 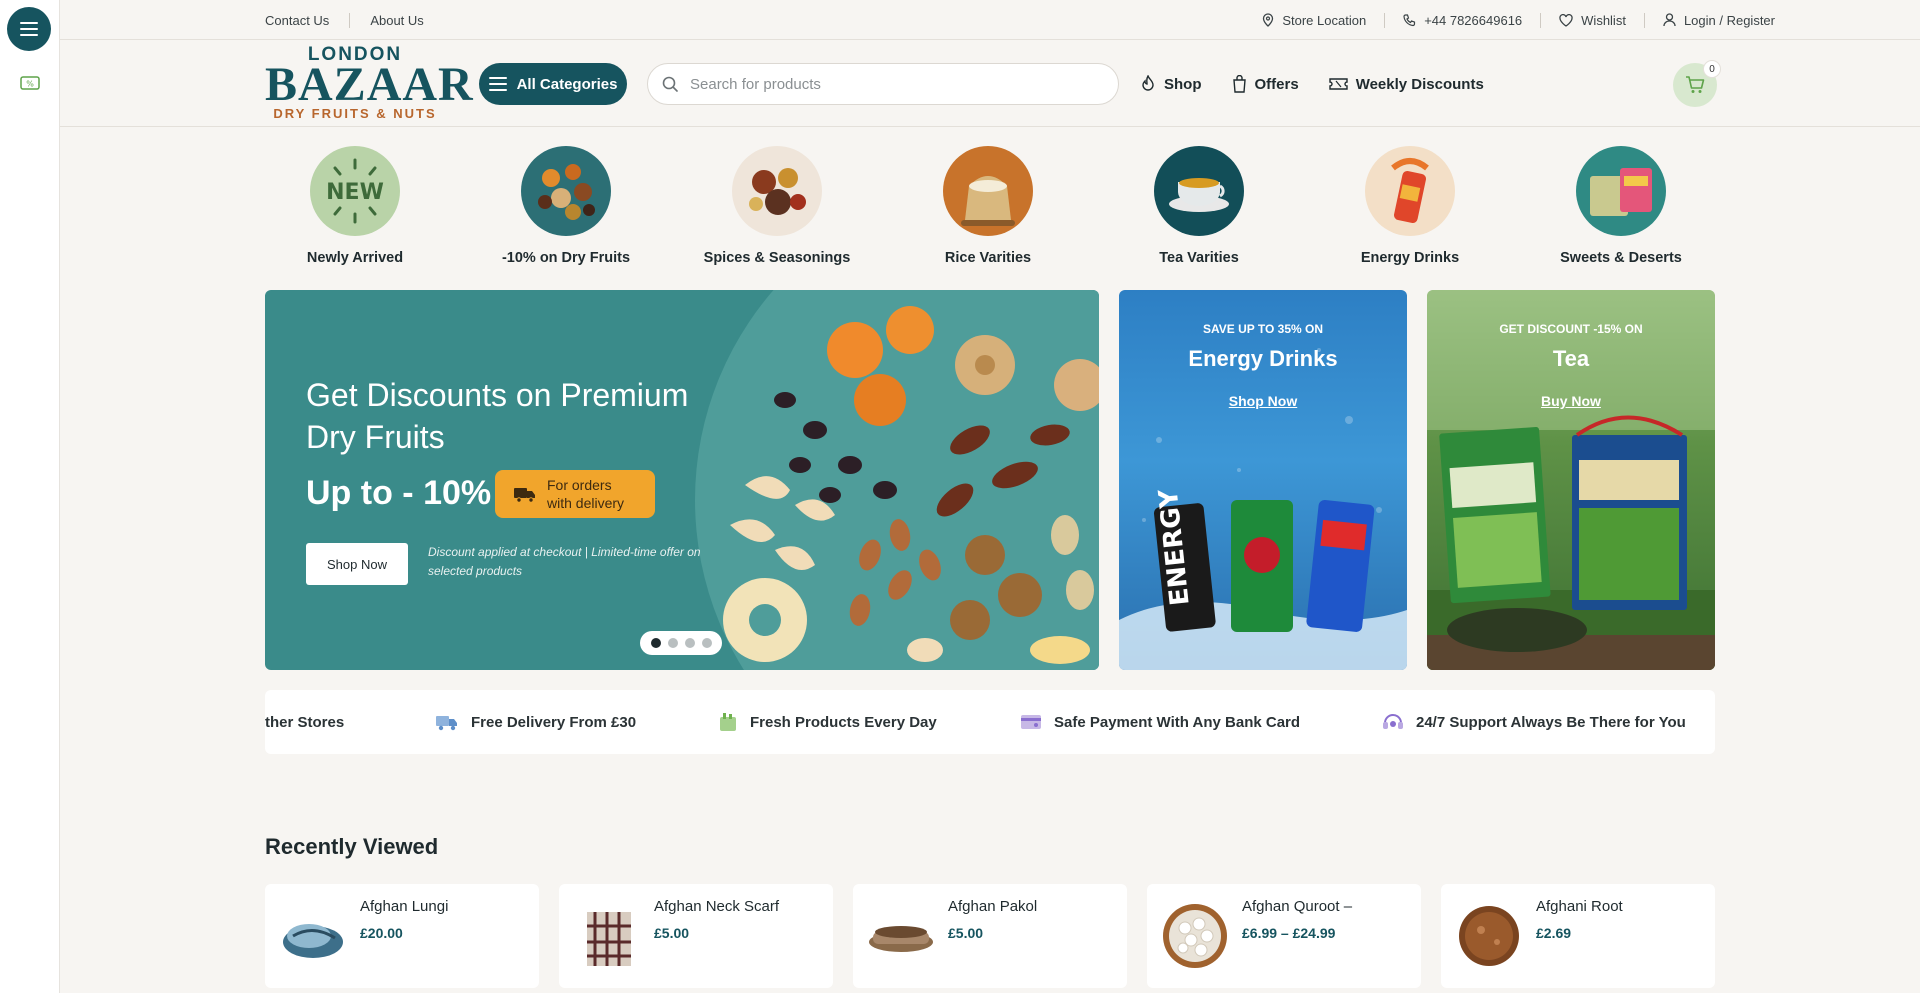 I want to click on hamburger-icon, so click(x=29, y=29).